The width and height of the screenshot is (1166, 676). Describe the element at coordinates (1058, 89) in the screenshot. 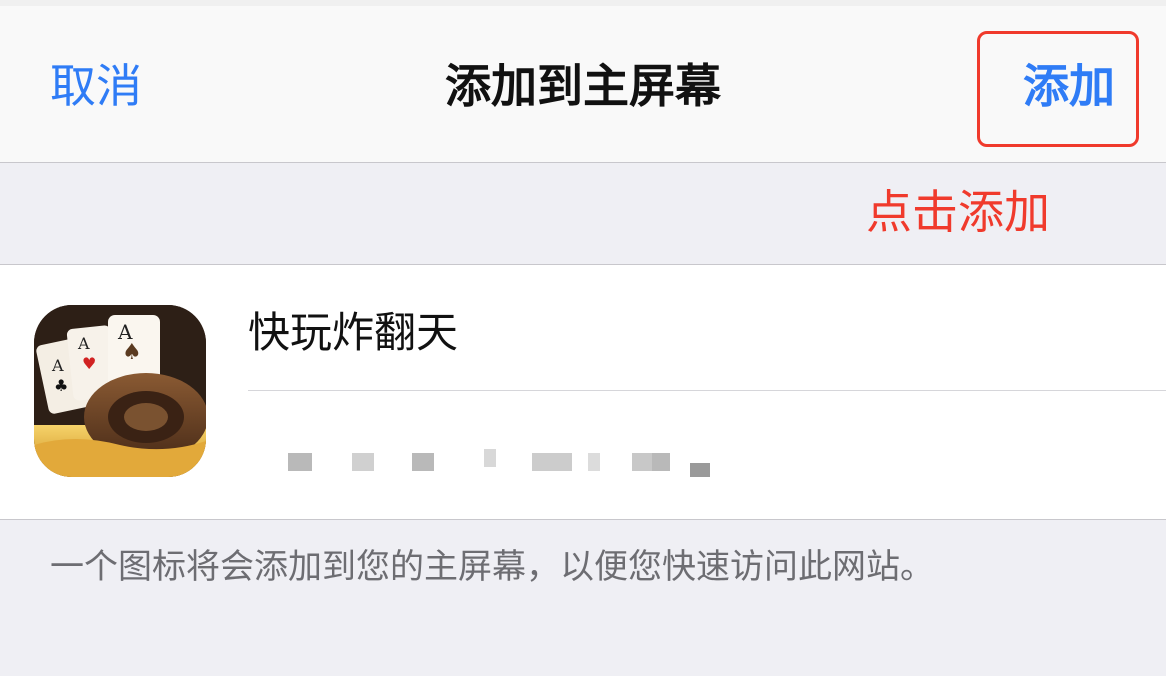

I see `add-button-highlight` at that location.